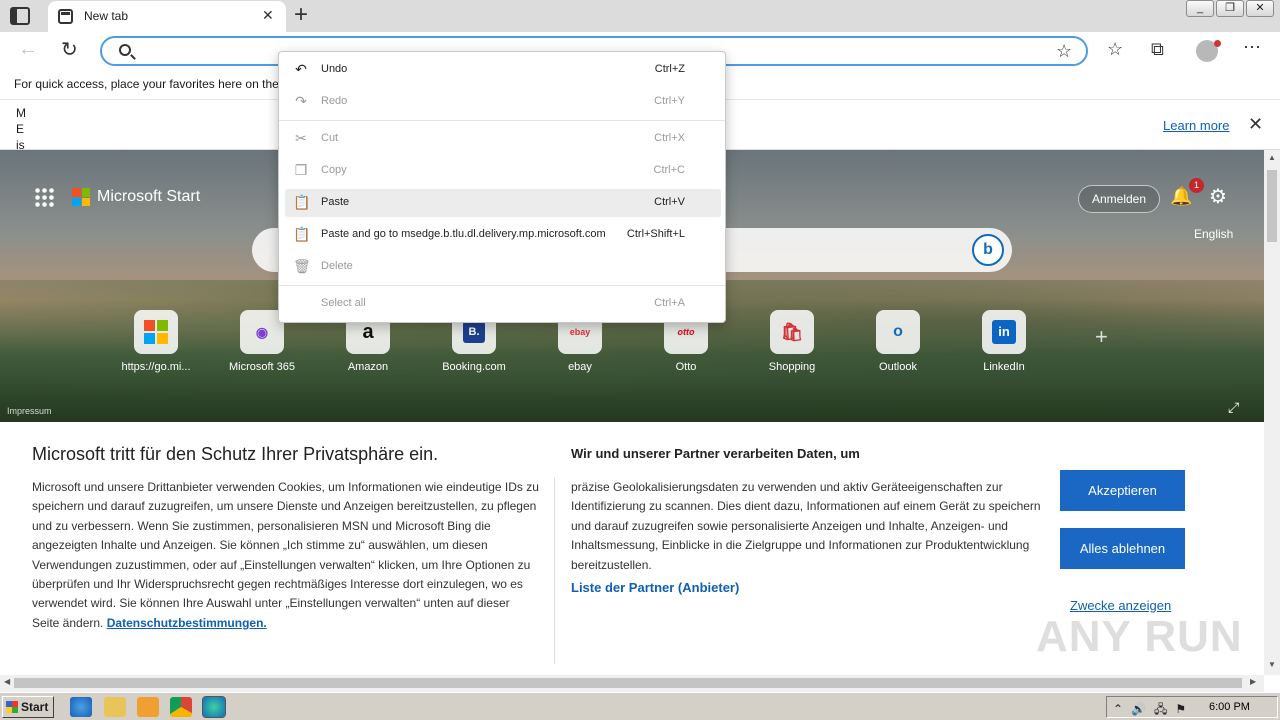  What do you see at coordinates (554, 571) in the screenshot?
I see `consent-divider` at bounding box center [554, 571].